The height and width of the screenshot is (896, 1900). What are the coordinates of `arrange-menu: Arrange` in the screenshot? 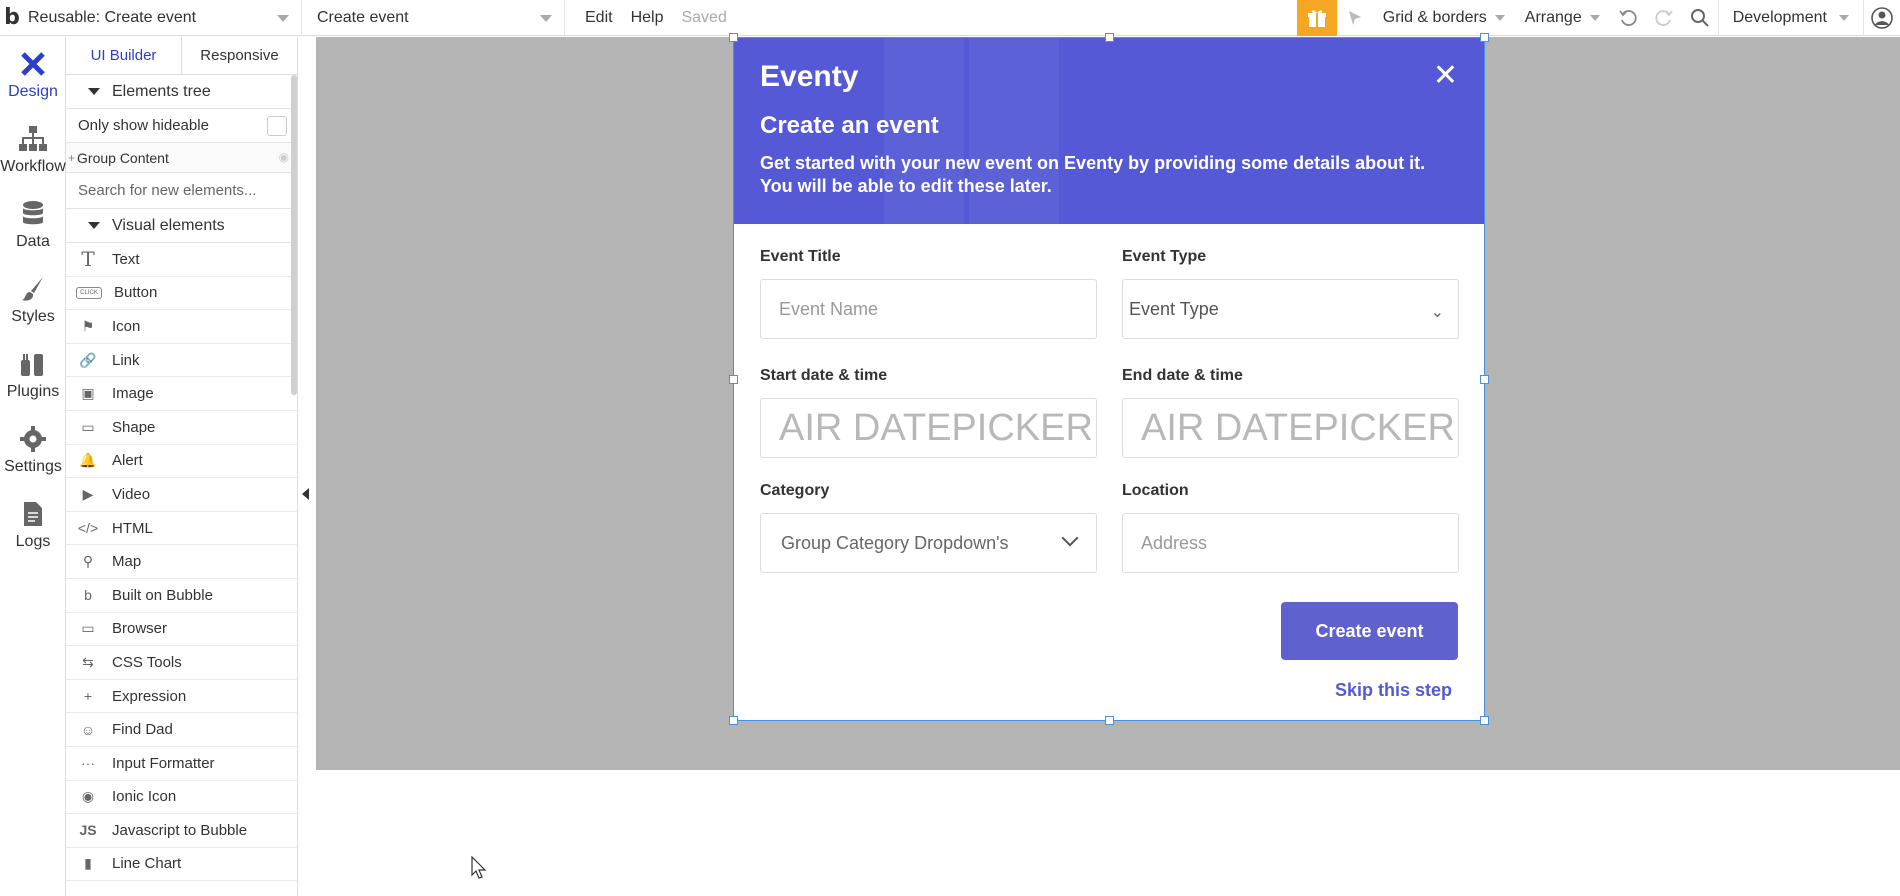 It's located at (1562, 18).